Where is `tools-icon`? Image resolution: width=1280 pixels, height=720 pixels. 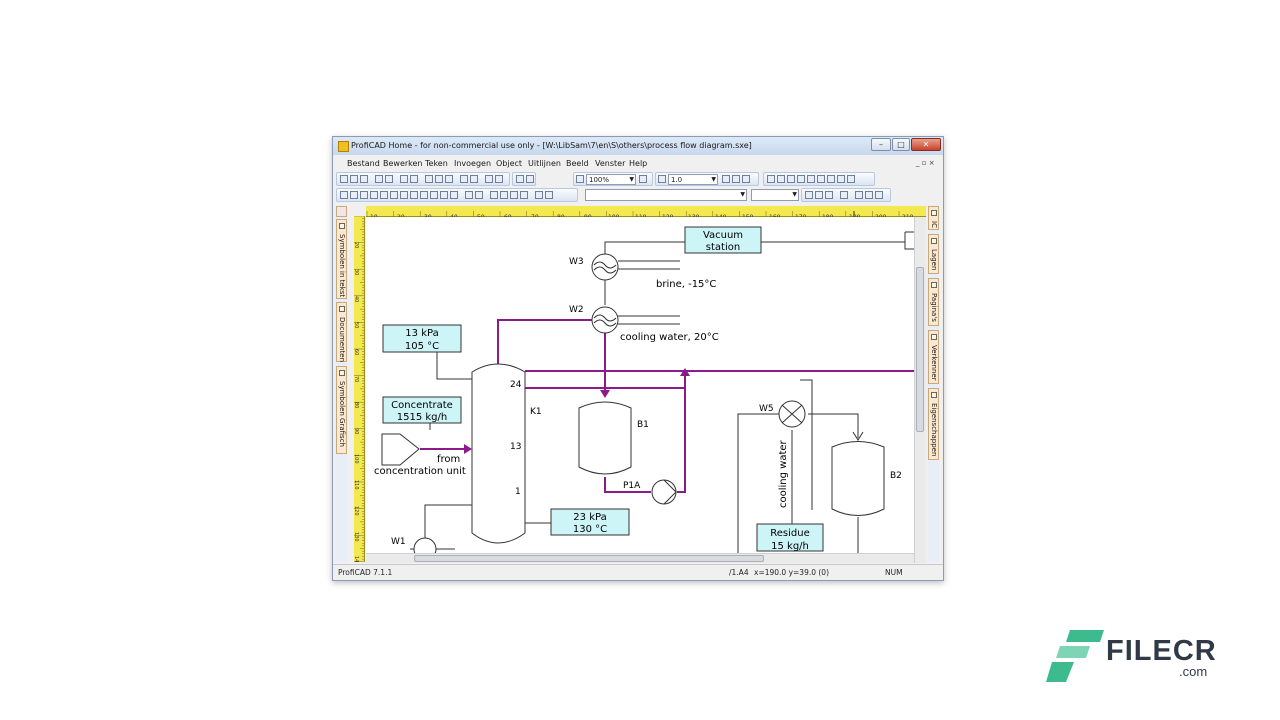 tools-icon is located at coordinates (746, 179).